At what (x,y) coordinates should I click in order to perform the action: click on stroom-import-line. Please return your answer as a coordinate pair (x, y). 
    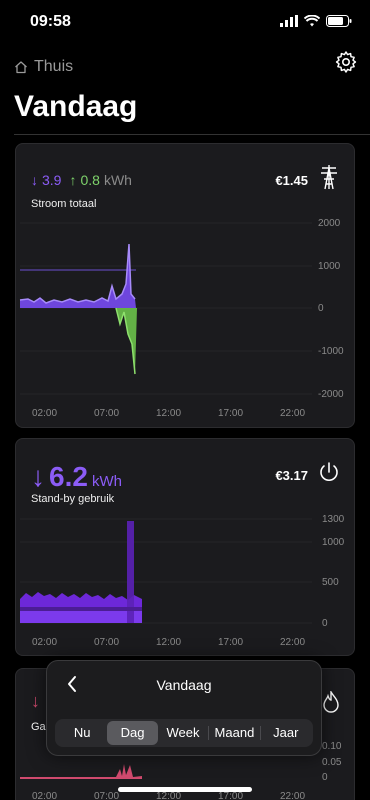
    Looking at the image, I should click on (77, 273).